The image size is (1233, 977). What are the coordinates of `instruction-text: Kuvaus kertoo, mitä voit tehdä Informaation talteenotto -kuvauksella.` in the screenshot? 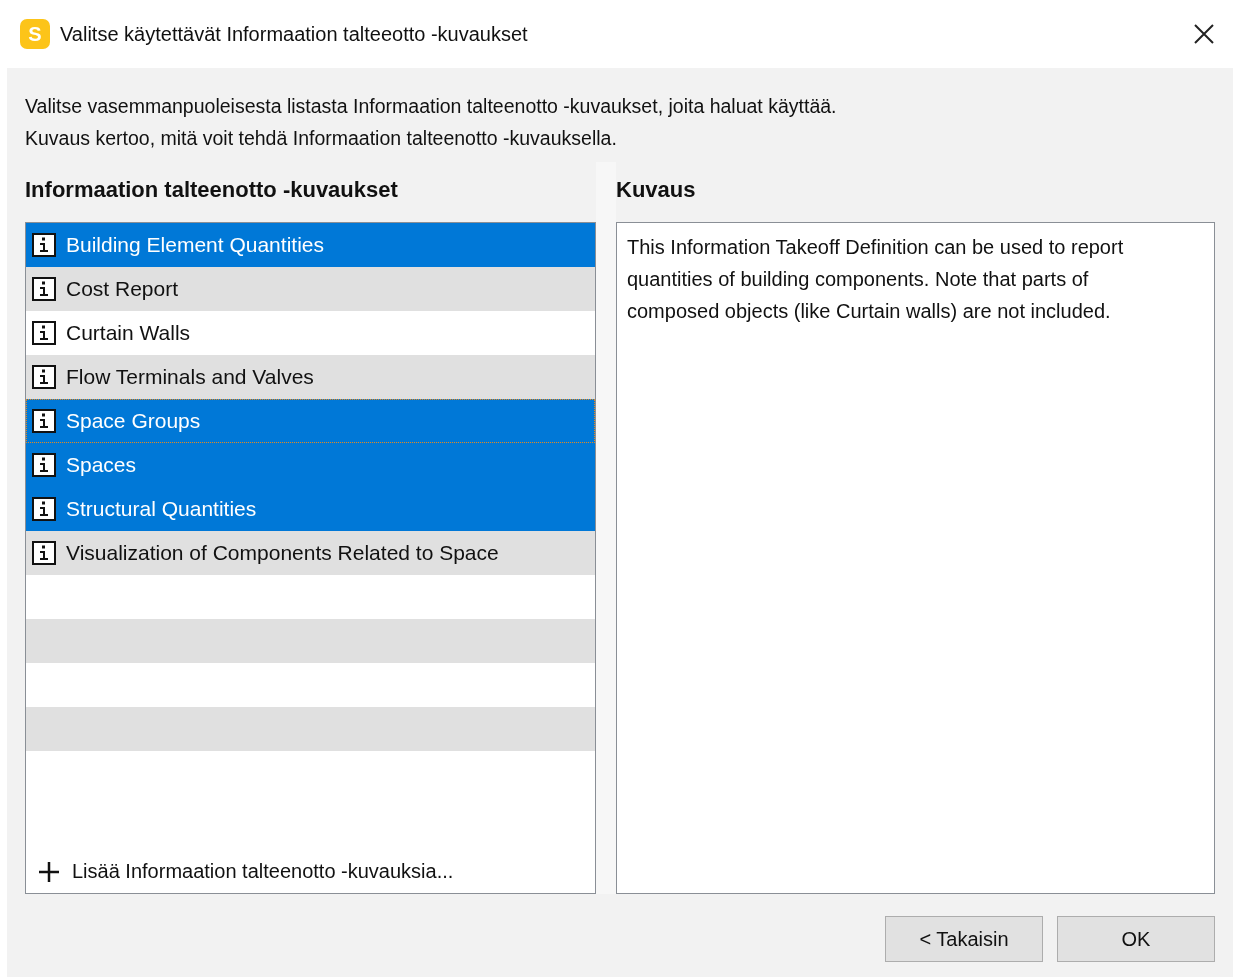 It's located at (321, 138).